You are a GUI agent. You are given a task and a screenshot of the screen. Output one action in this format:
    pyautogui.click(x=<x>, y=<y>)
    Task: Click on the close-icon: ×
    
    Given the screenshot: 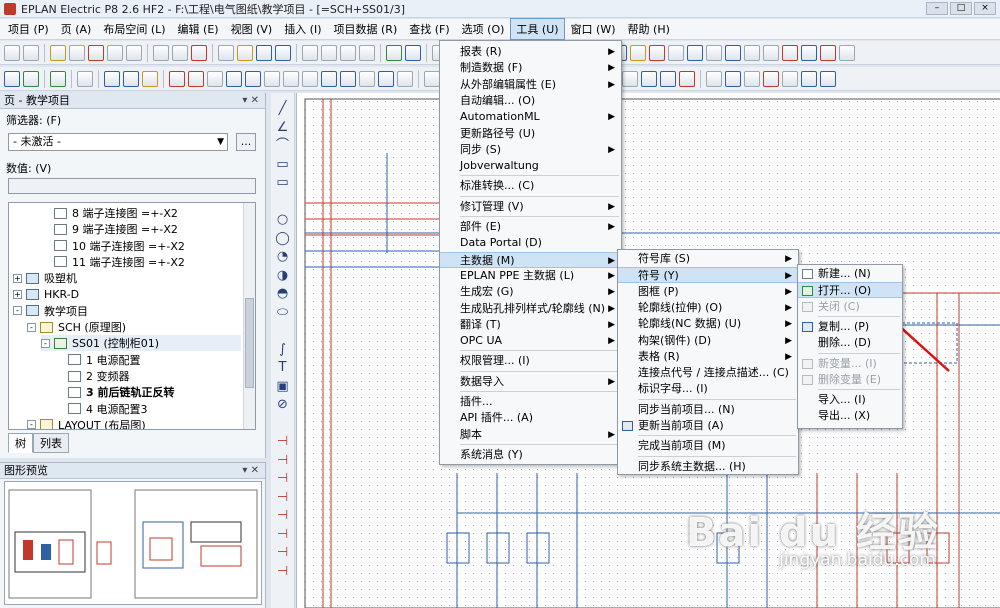 What is the action you would take?
    pyautogui.click(x=985, y=8)
    